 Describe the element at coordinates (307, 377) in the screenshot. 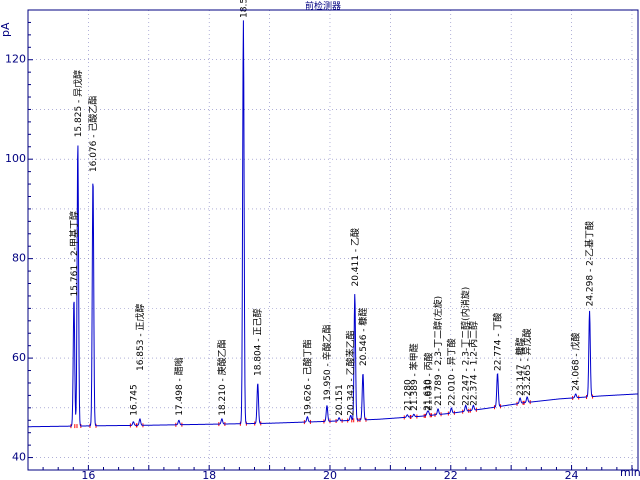

I see `peak-label: 19.626 - 己酸丁酯` at that location.